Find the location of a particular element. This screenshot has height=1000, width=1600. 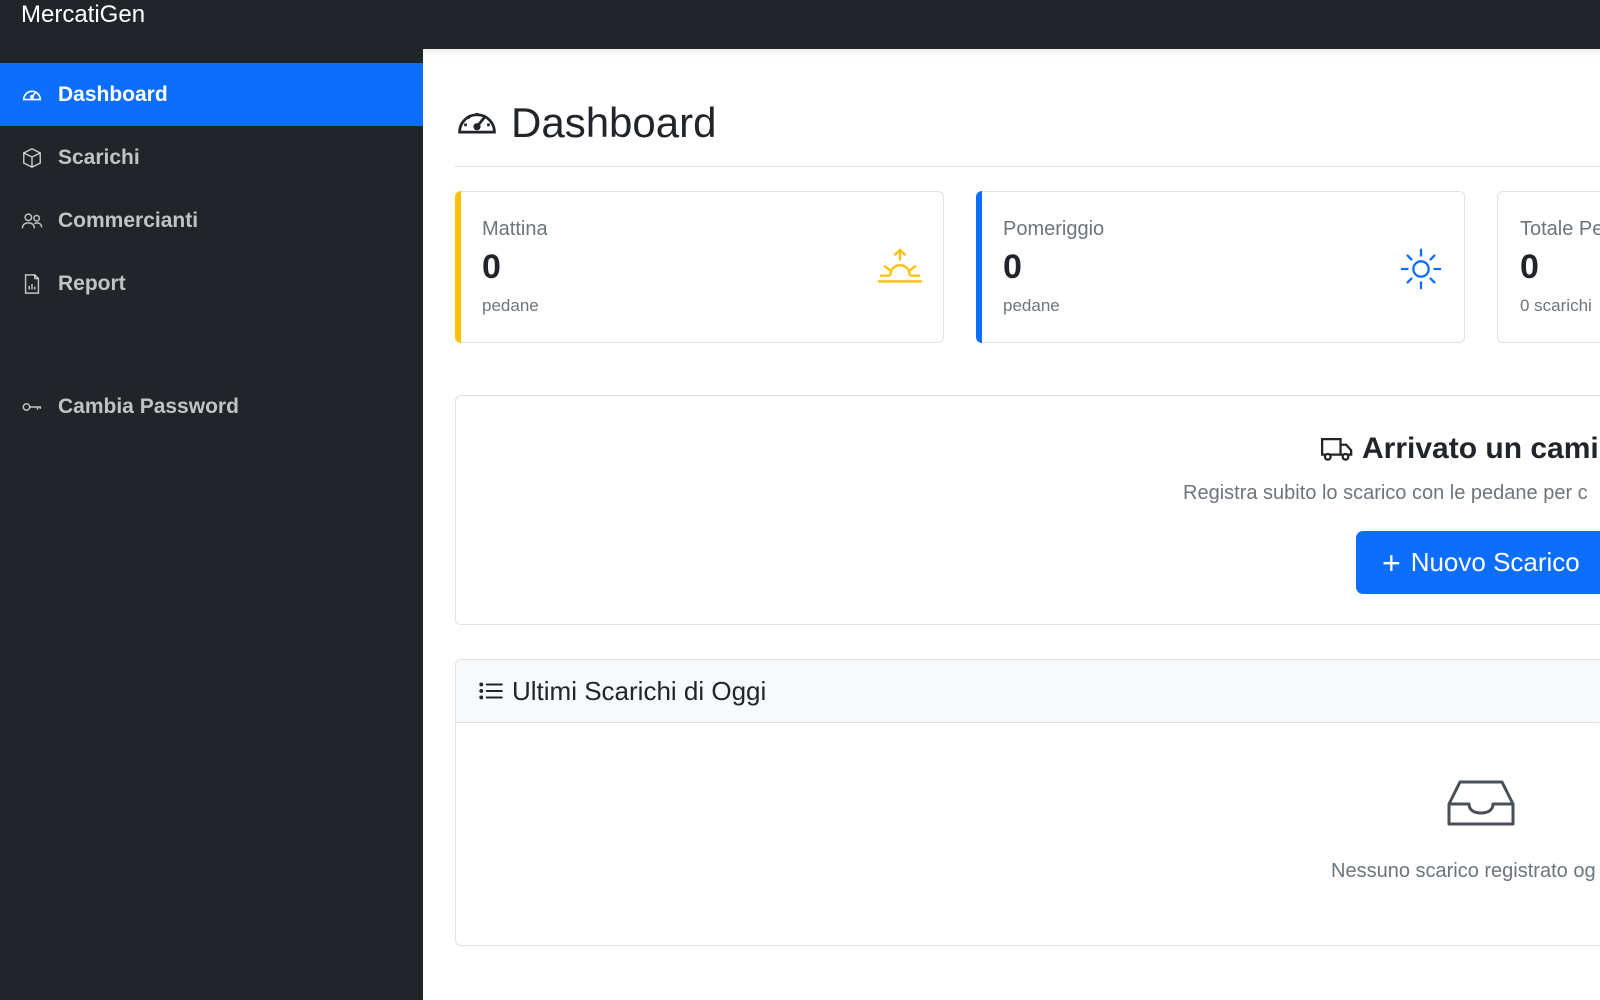

top-navbar: MercatiGen is located at coordinates (800, 24).